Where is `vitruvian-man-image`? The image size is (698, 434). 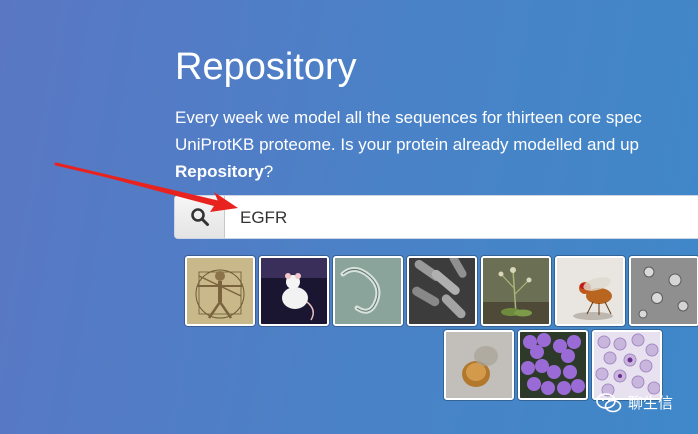
vitruvian-man-image is located at coordinates (220, 291).